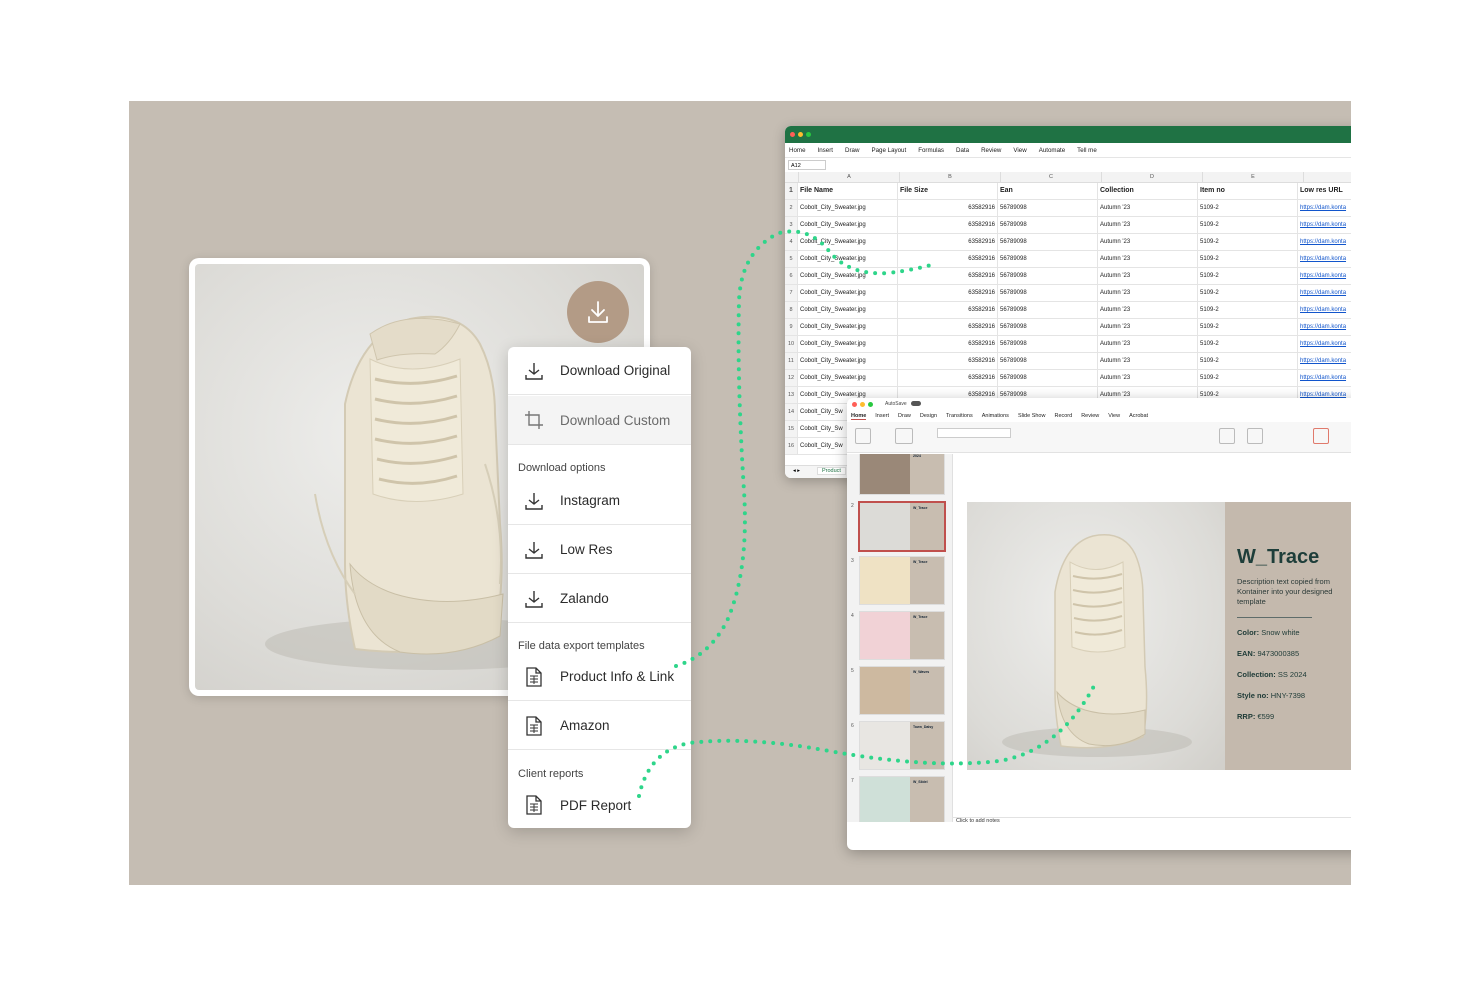 This screenshot has width=1480, height=987. What do you see at coordinates (791, 276) in the screenshot?
I see `row-number: 6` at bounding box center [791, 276].